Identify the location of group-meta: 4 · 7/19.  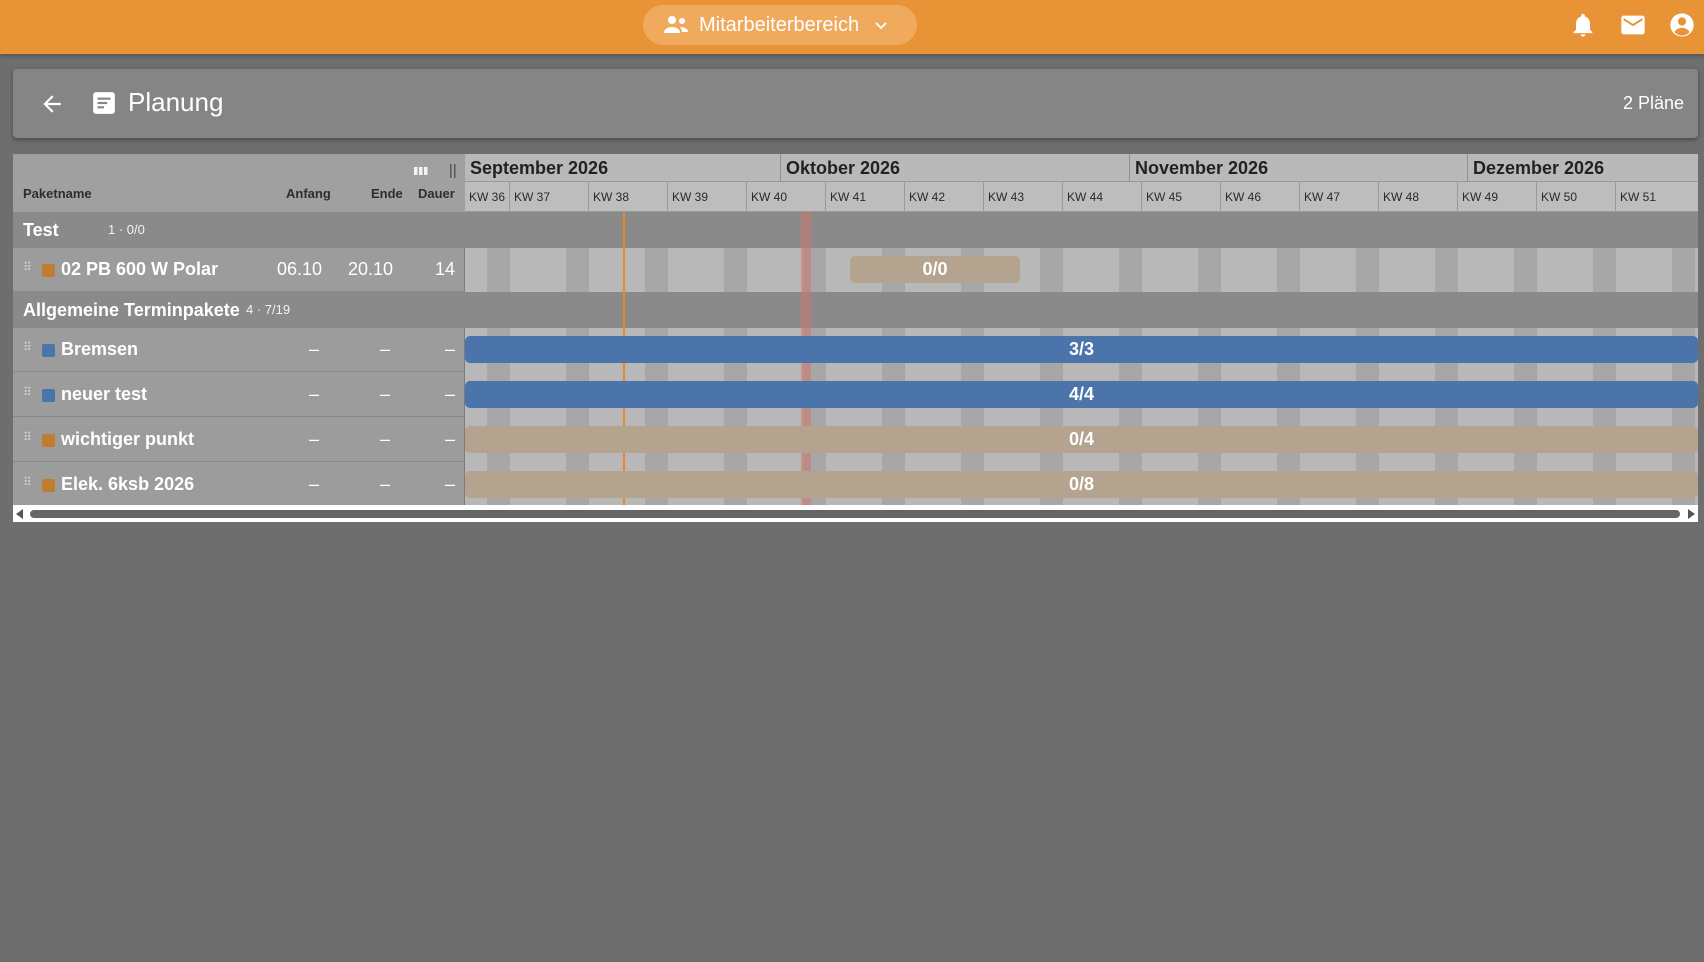
(268, 309).